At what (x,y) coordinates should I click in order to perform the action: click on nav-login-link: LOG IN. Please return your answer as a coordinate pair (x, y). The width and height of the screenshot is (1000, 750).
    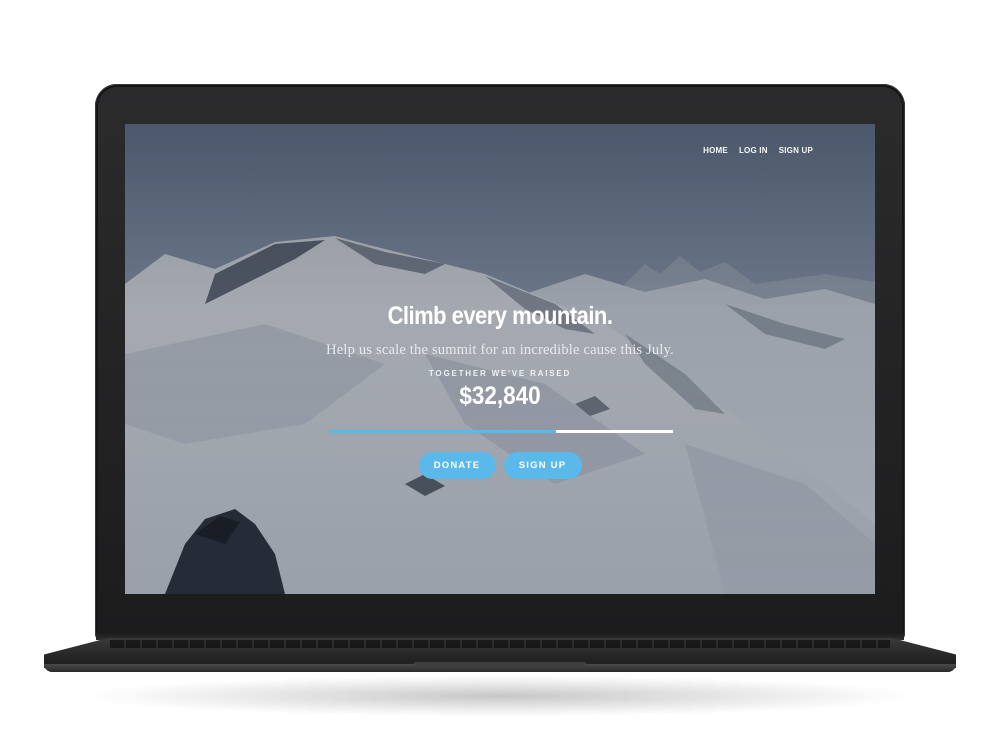
    Looking at the image, I should click on (753, 150).